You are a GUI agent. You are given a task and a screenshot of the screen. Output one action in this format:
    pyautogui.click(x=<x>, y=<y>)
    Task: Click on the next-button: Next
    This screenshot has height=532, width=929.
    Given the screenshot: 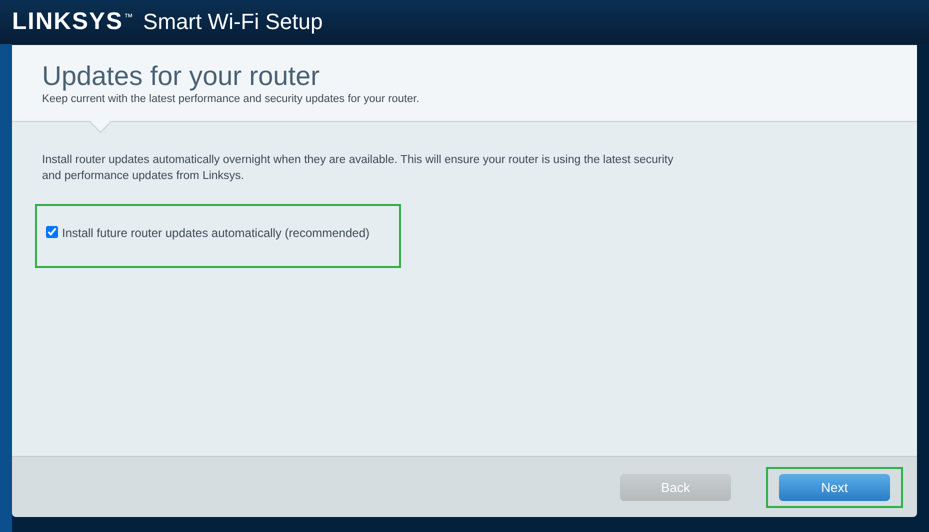 What is the action you would take?
    pyautogui.click(x=834, y=487)
    